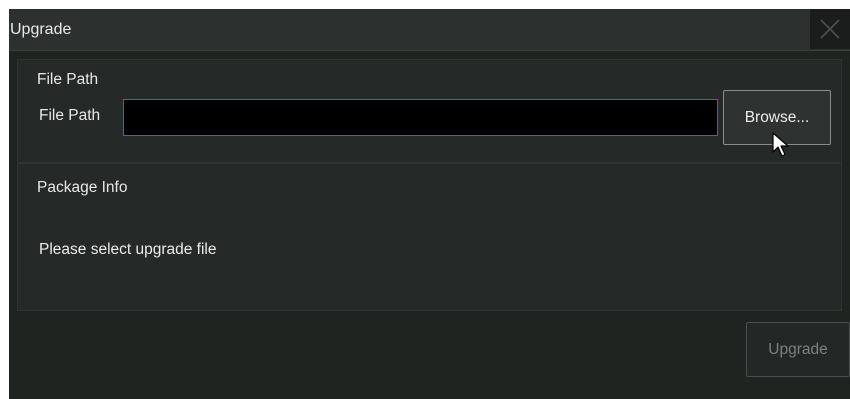 Image resolution: width=850 pixels, height=399 pixels. I want to click on file-path-section-title: File Path, so click(68, 79).